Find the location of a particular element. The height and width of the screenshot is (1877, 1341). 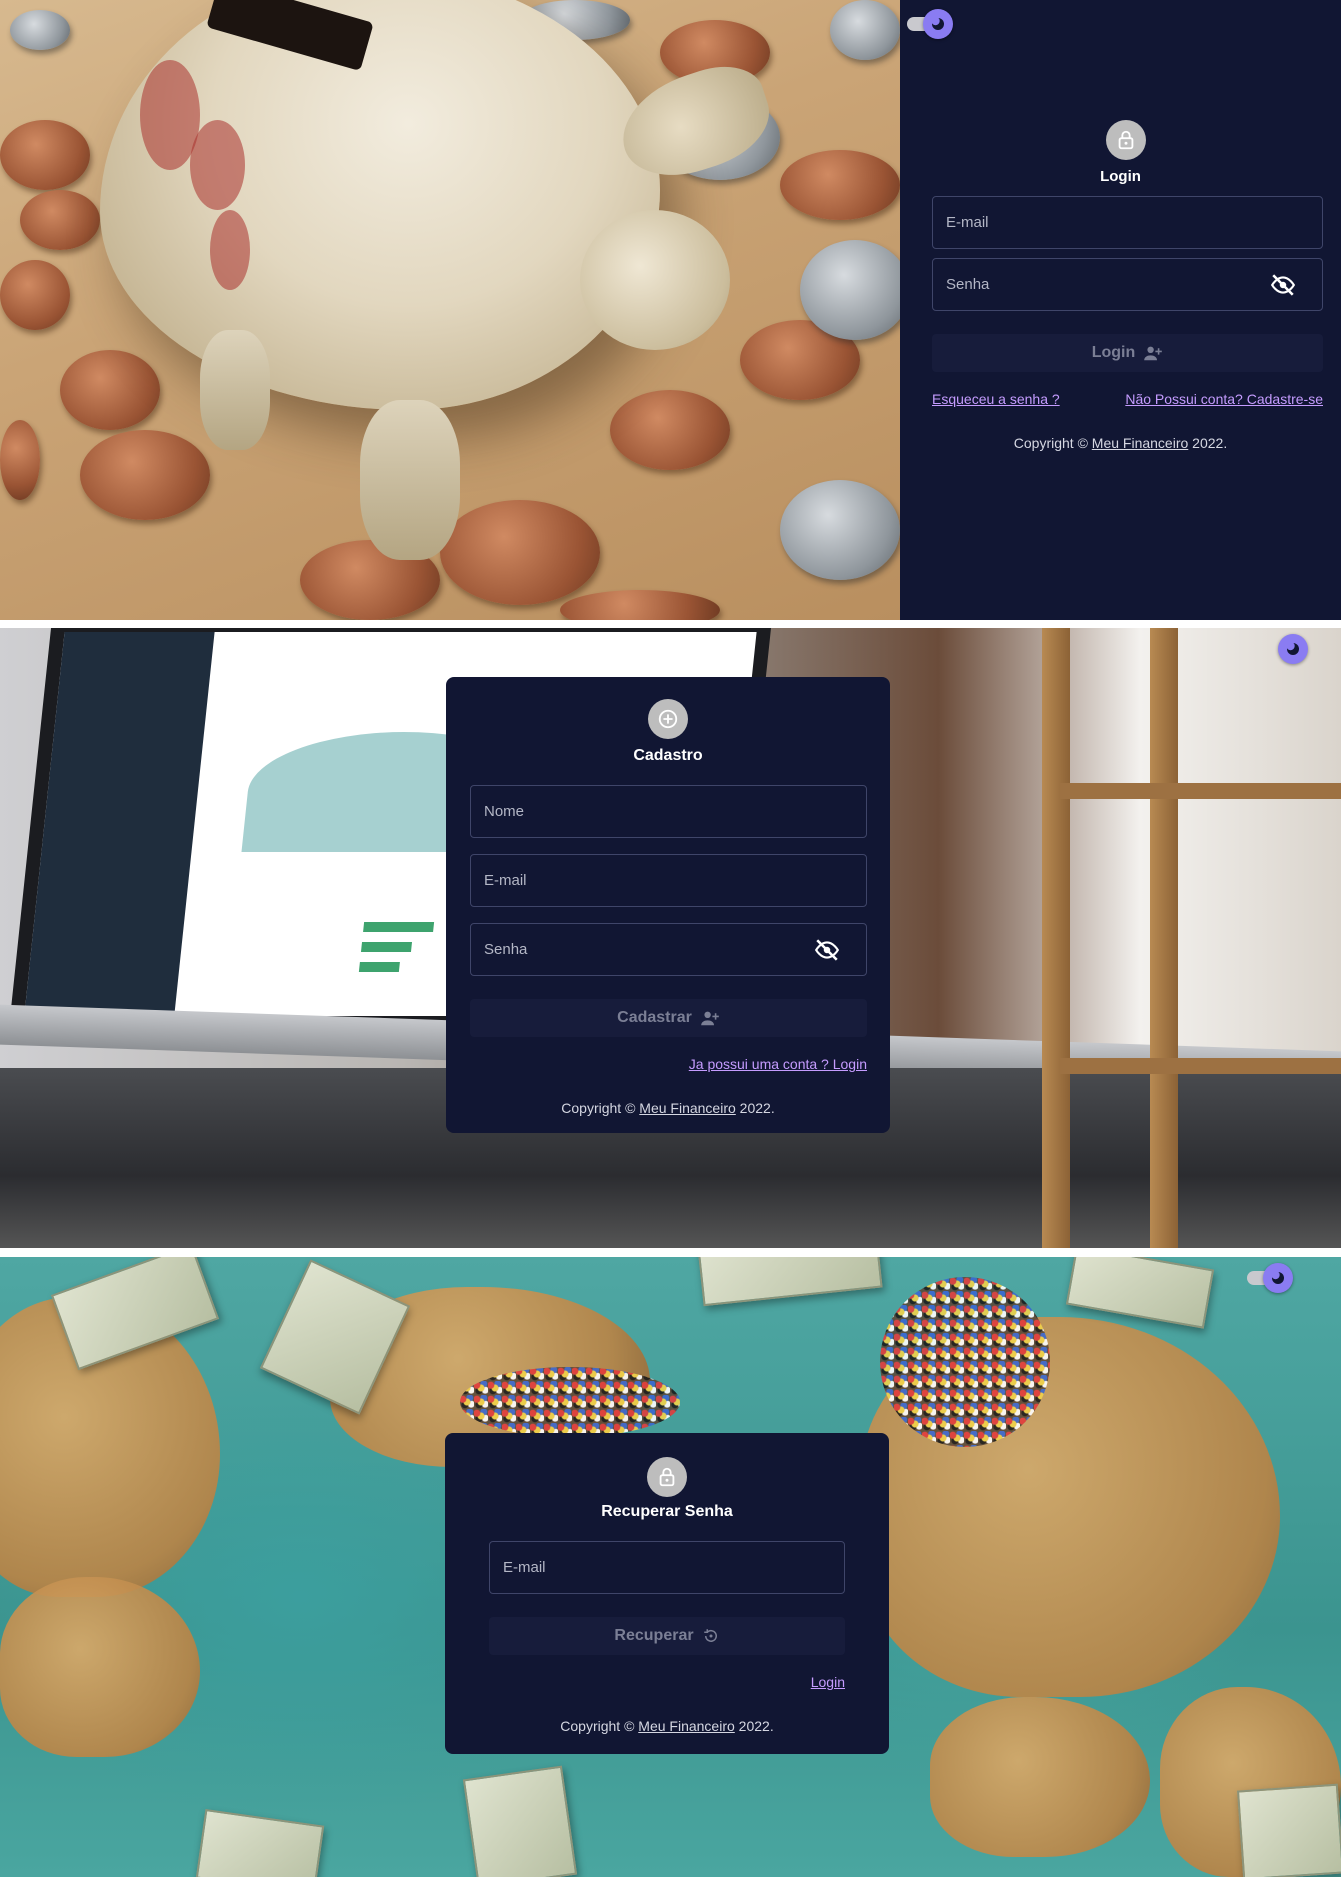

add-circle-icon is located at coordinates (668, 719).